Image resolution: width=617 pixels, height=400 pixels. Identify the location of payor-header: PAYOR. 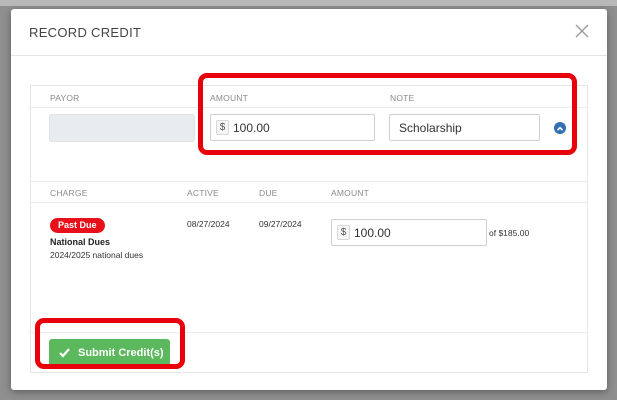
(65, 98).